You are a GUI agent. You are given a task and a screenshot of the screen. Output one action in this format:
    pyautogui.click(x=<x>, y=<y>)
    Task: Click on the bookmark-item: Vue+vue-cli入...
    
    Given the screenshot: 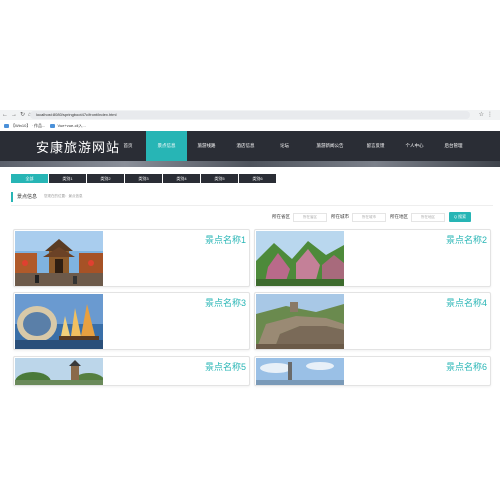 What is the action you would take?
    pyautogui.click(x=68, y=125)
    